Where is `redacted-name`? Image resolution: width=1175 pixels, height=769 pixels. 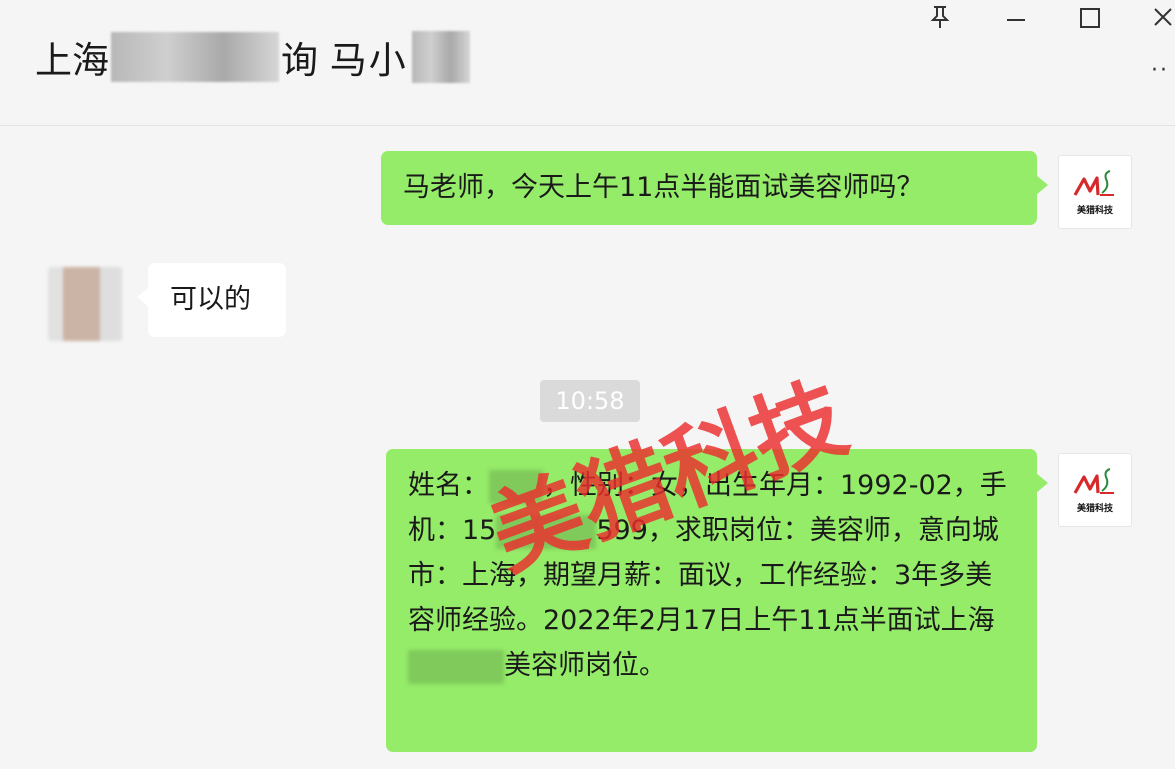
redacted-name is located at coordinates (516, 486).